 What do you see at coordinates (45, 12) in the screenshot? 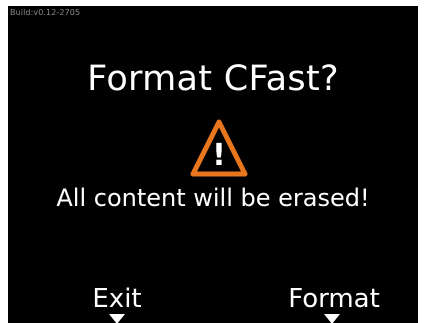
I see `build-version-label: Build:v0.12-2705` at bounding box center [45, 12].